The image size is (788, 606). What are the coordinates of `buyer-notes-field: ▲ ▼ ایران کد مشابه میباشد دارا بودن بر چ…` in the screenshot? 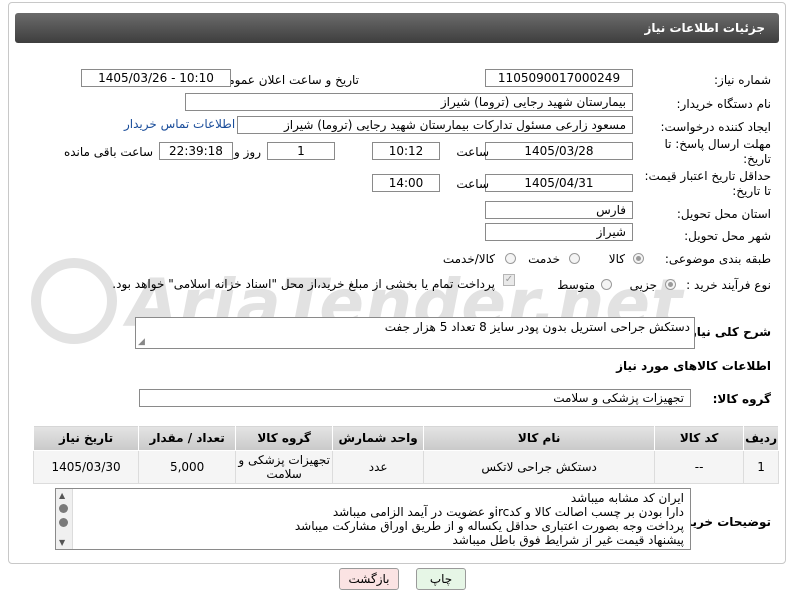 It's located at (373, 519).